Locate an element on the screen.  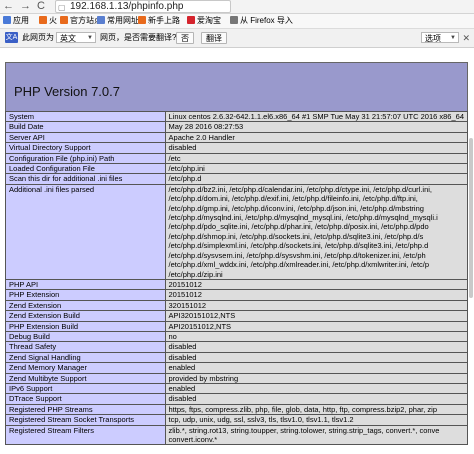
scrollbar is located at coordinates (470, 251).